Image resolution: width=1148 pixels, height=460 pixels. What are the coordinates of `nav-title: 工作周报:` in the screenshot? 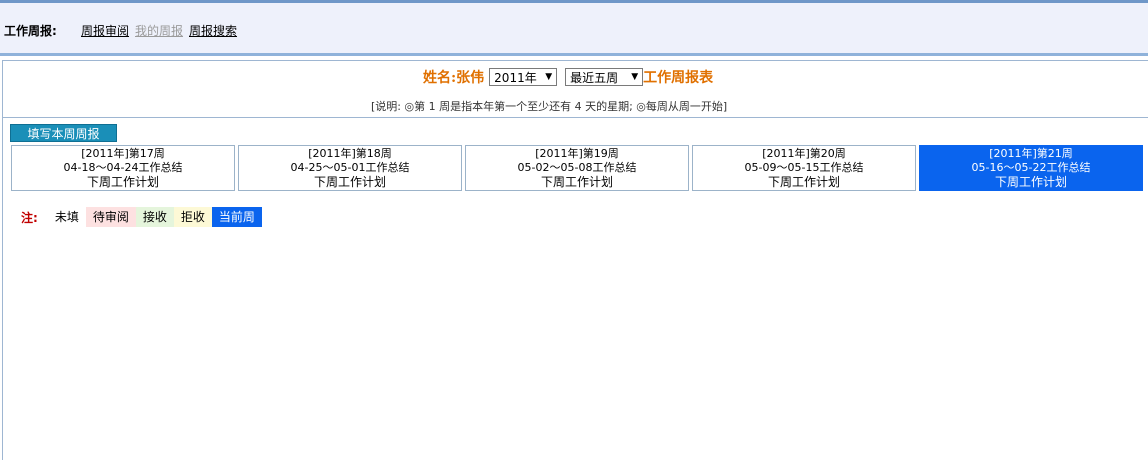 It's located at (30, 31).